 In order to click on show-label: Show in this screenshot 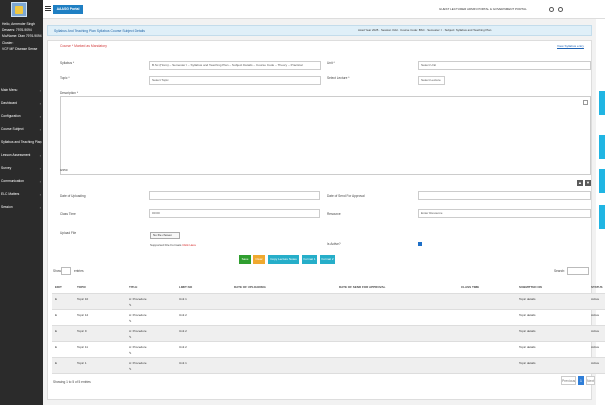, I will do `click(57, 271)`.